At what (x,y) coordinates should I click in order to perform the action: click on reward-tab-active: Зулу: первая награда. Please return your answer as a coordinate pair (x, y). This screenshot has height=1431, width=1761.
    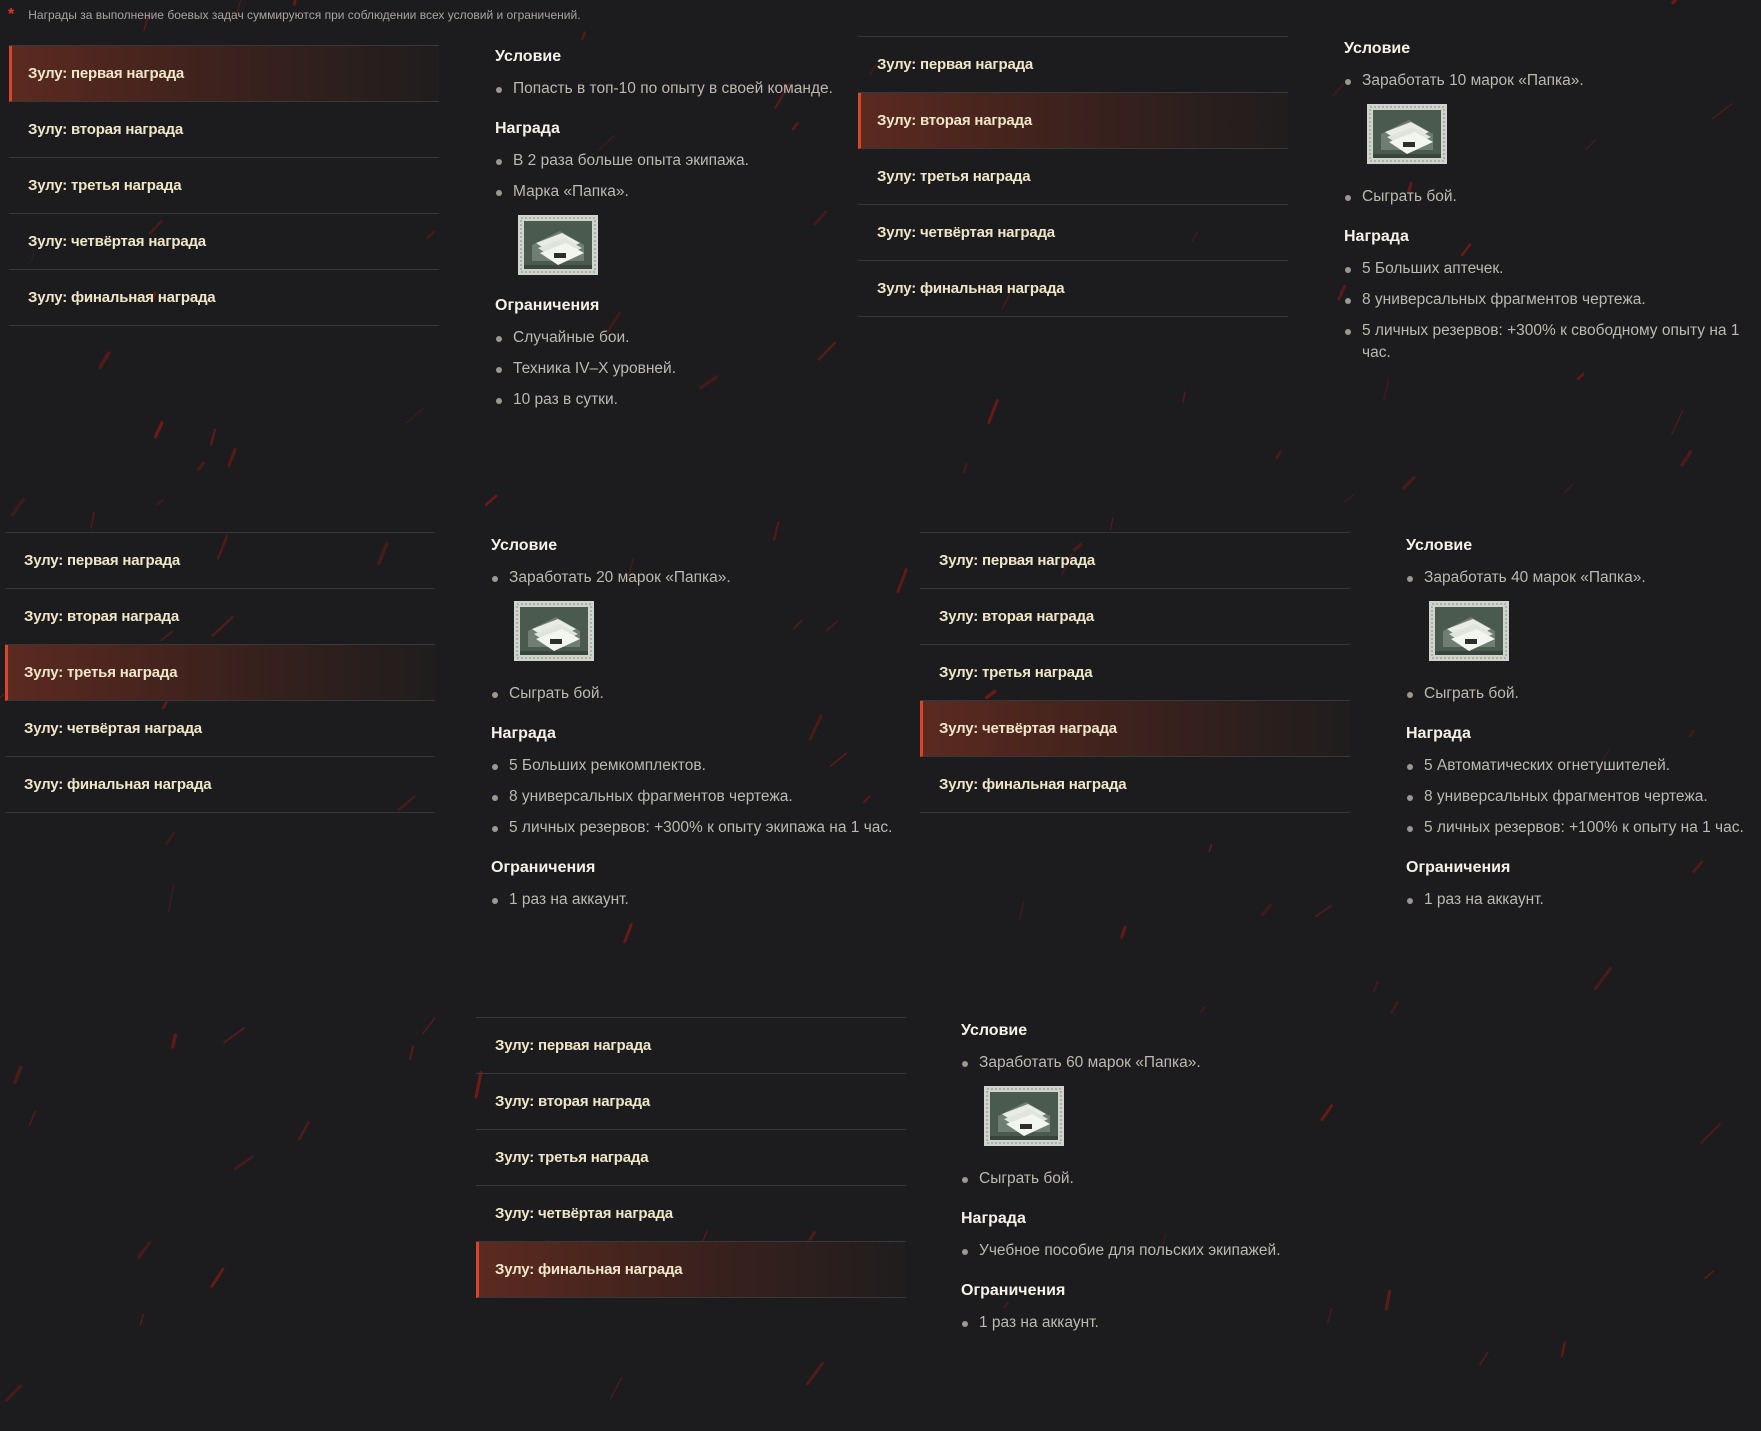
    Looking at the image, I should click on (224, 74).